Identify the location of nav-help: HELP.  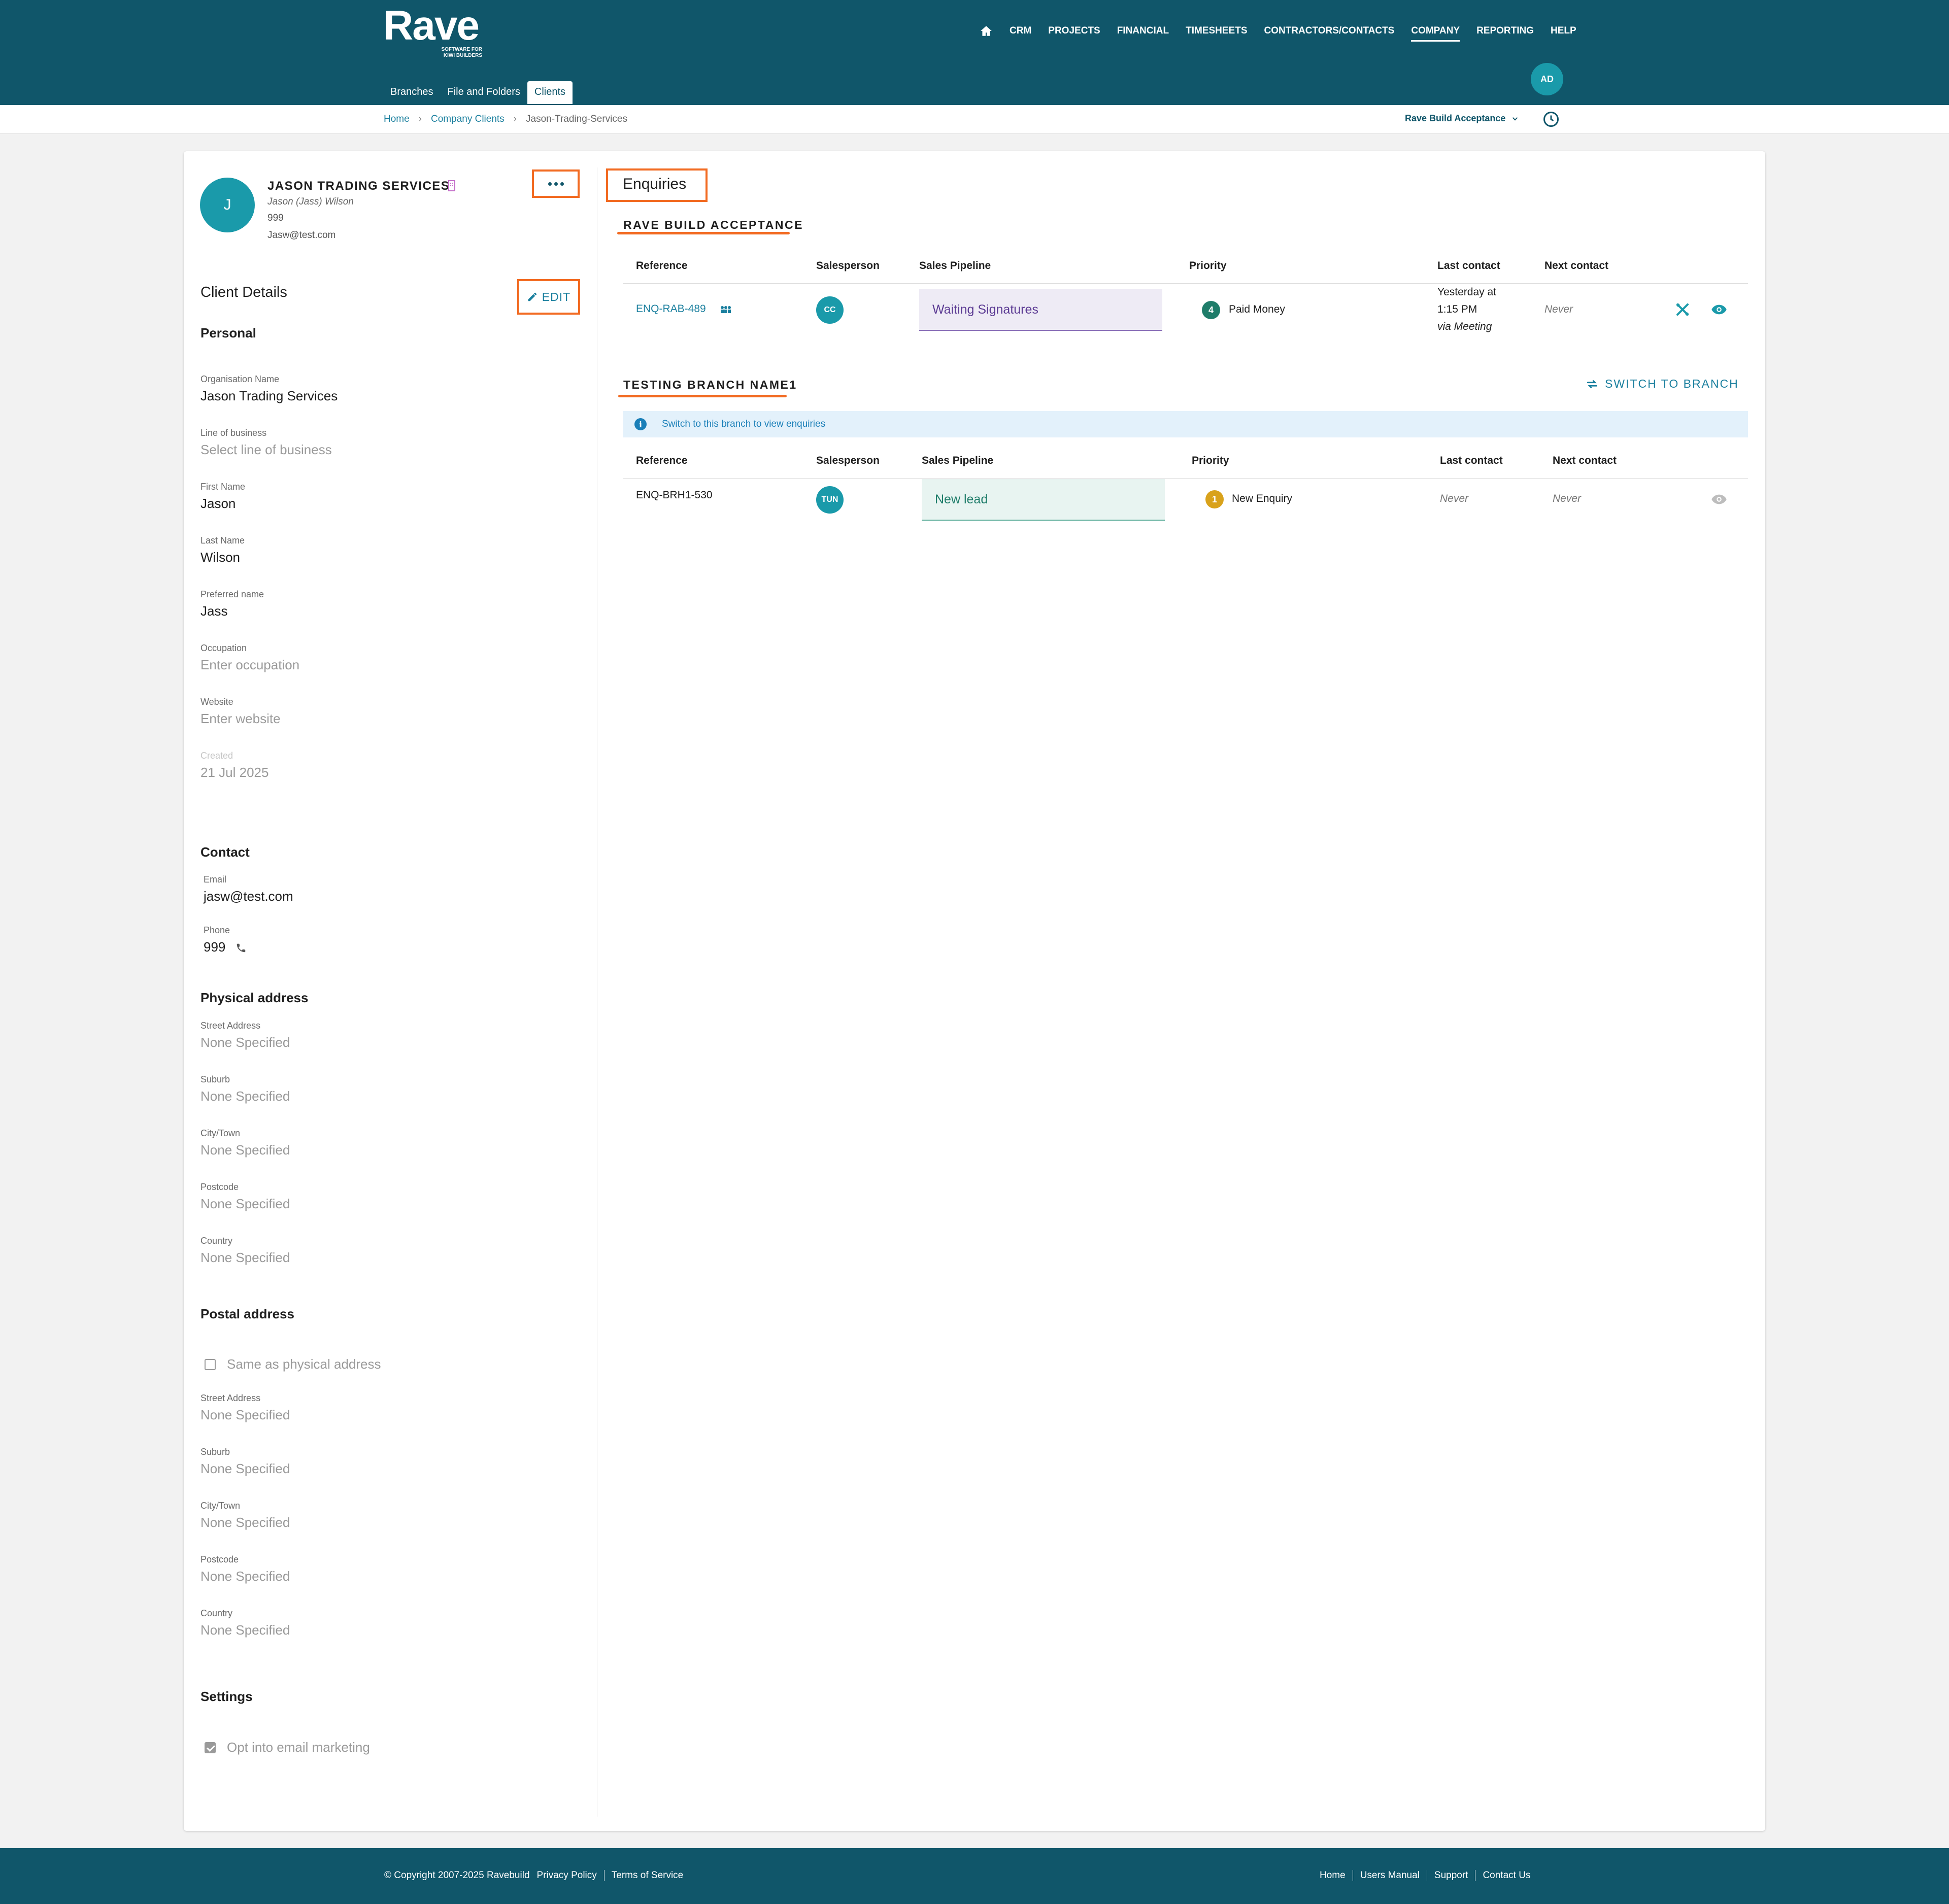
(1563, 31).